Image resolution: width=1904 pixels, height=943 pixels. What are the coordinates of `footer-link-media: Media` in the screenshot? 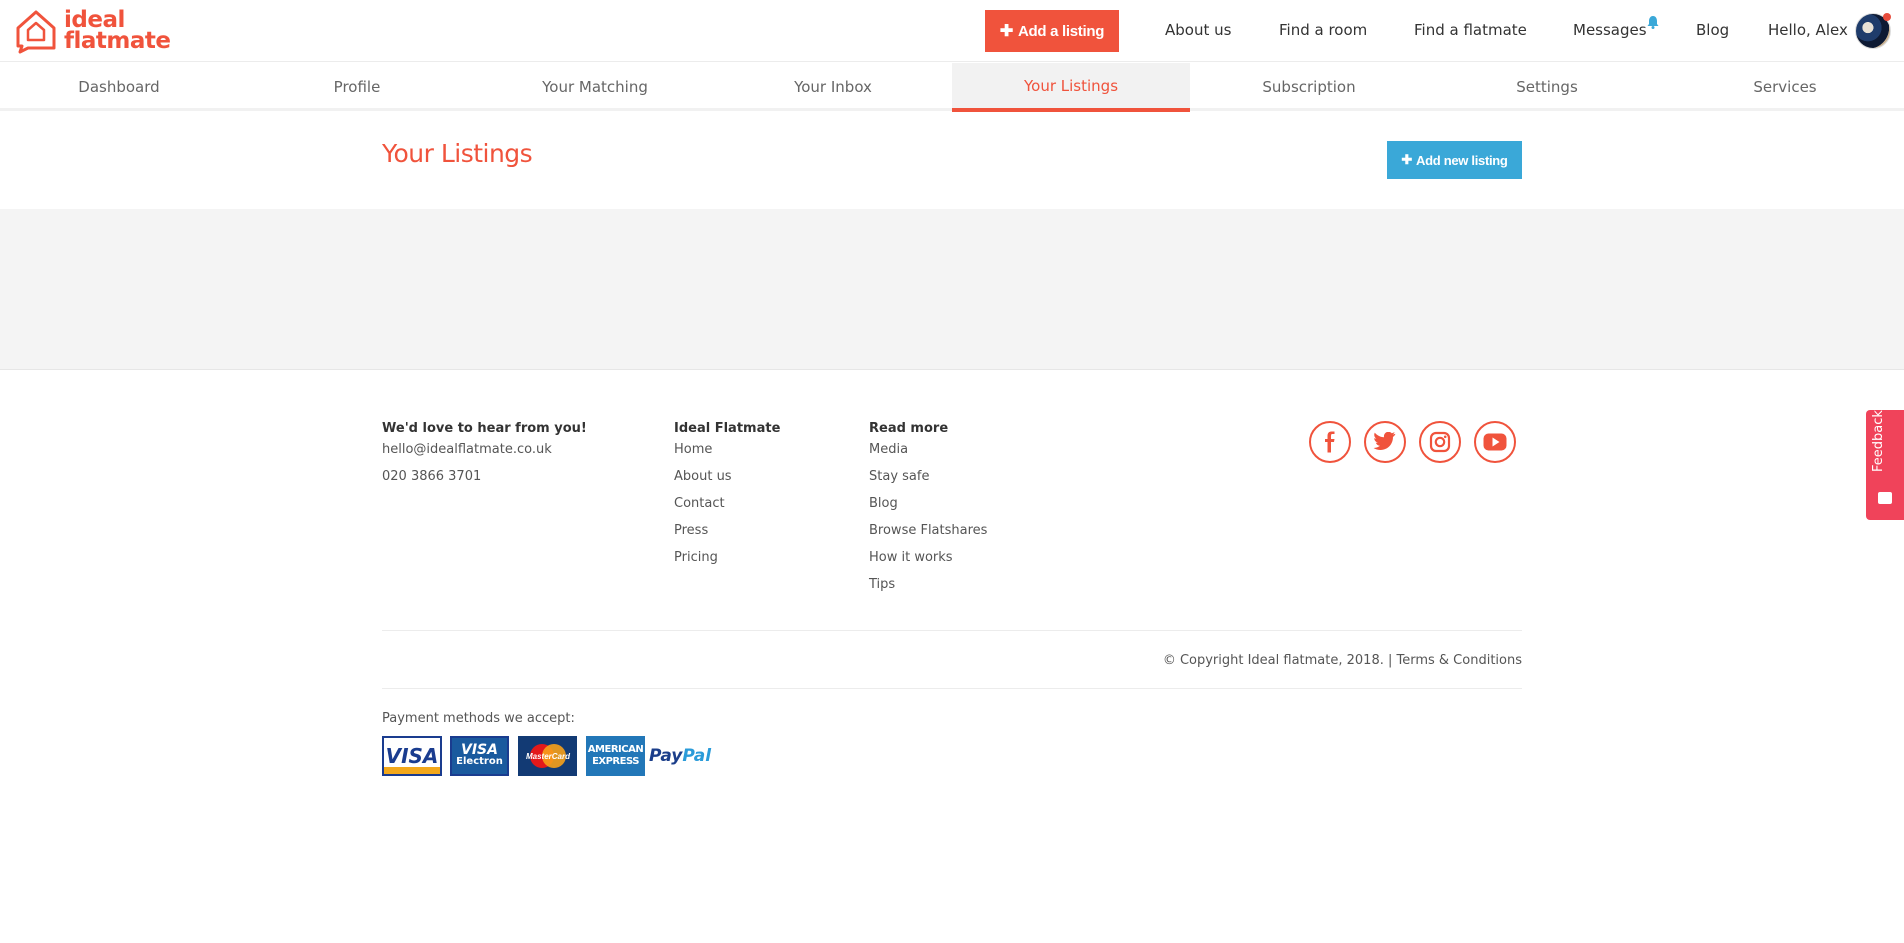 It's located at (928, 456).